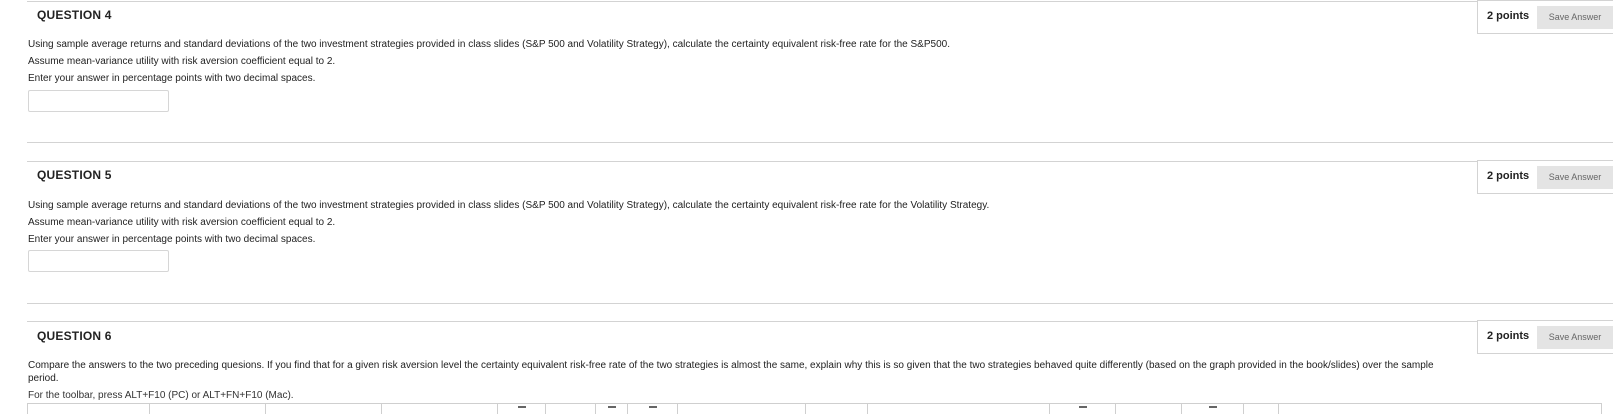 The width and height of the screenshot is (1613, 414). What do you see at coordinates (571, 409) in the screenshot?
I see `toolbar-align-button` at bounding box center [571, 409].